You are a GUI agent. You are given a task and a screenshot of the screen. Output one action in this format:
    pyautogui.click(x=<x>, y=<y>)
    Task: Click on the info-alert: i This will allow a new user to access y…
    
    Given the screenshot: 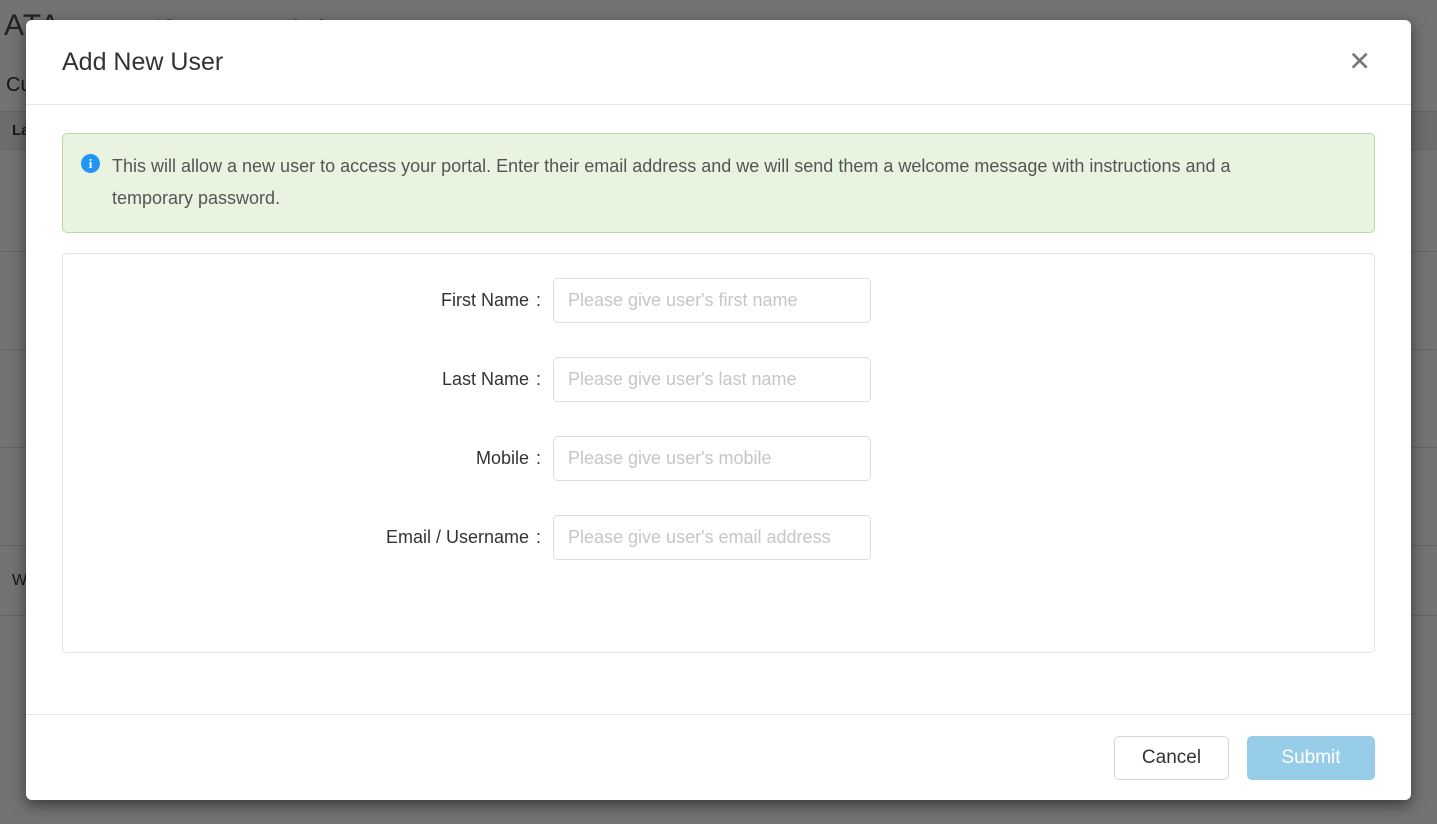 What is the action you would take?
    pyautogui.click(x=718, y=183)
    